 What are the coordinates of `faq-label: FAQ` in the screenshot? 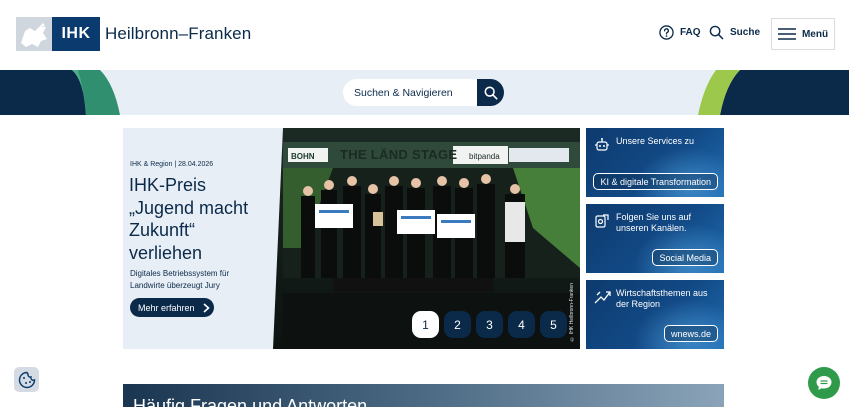 It's located at (690, 32).